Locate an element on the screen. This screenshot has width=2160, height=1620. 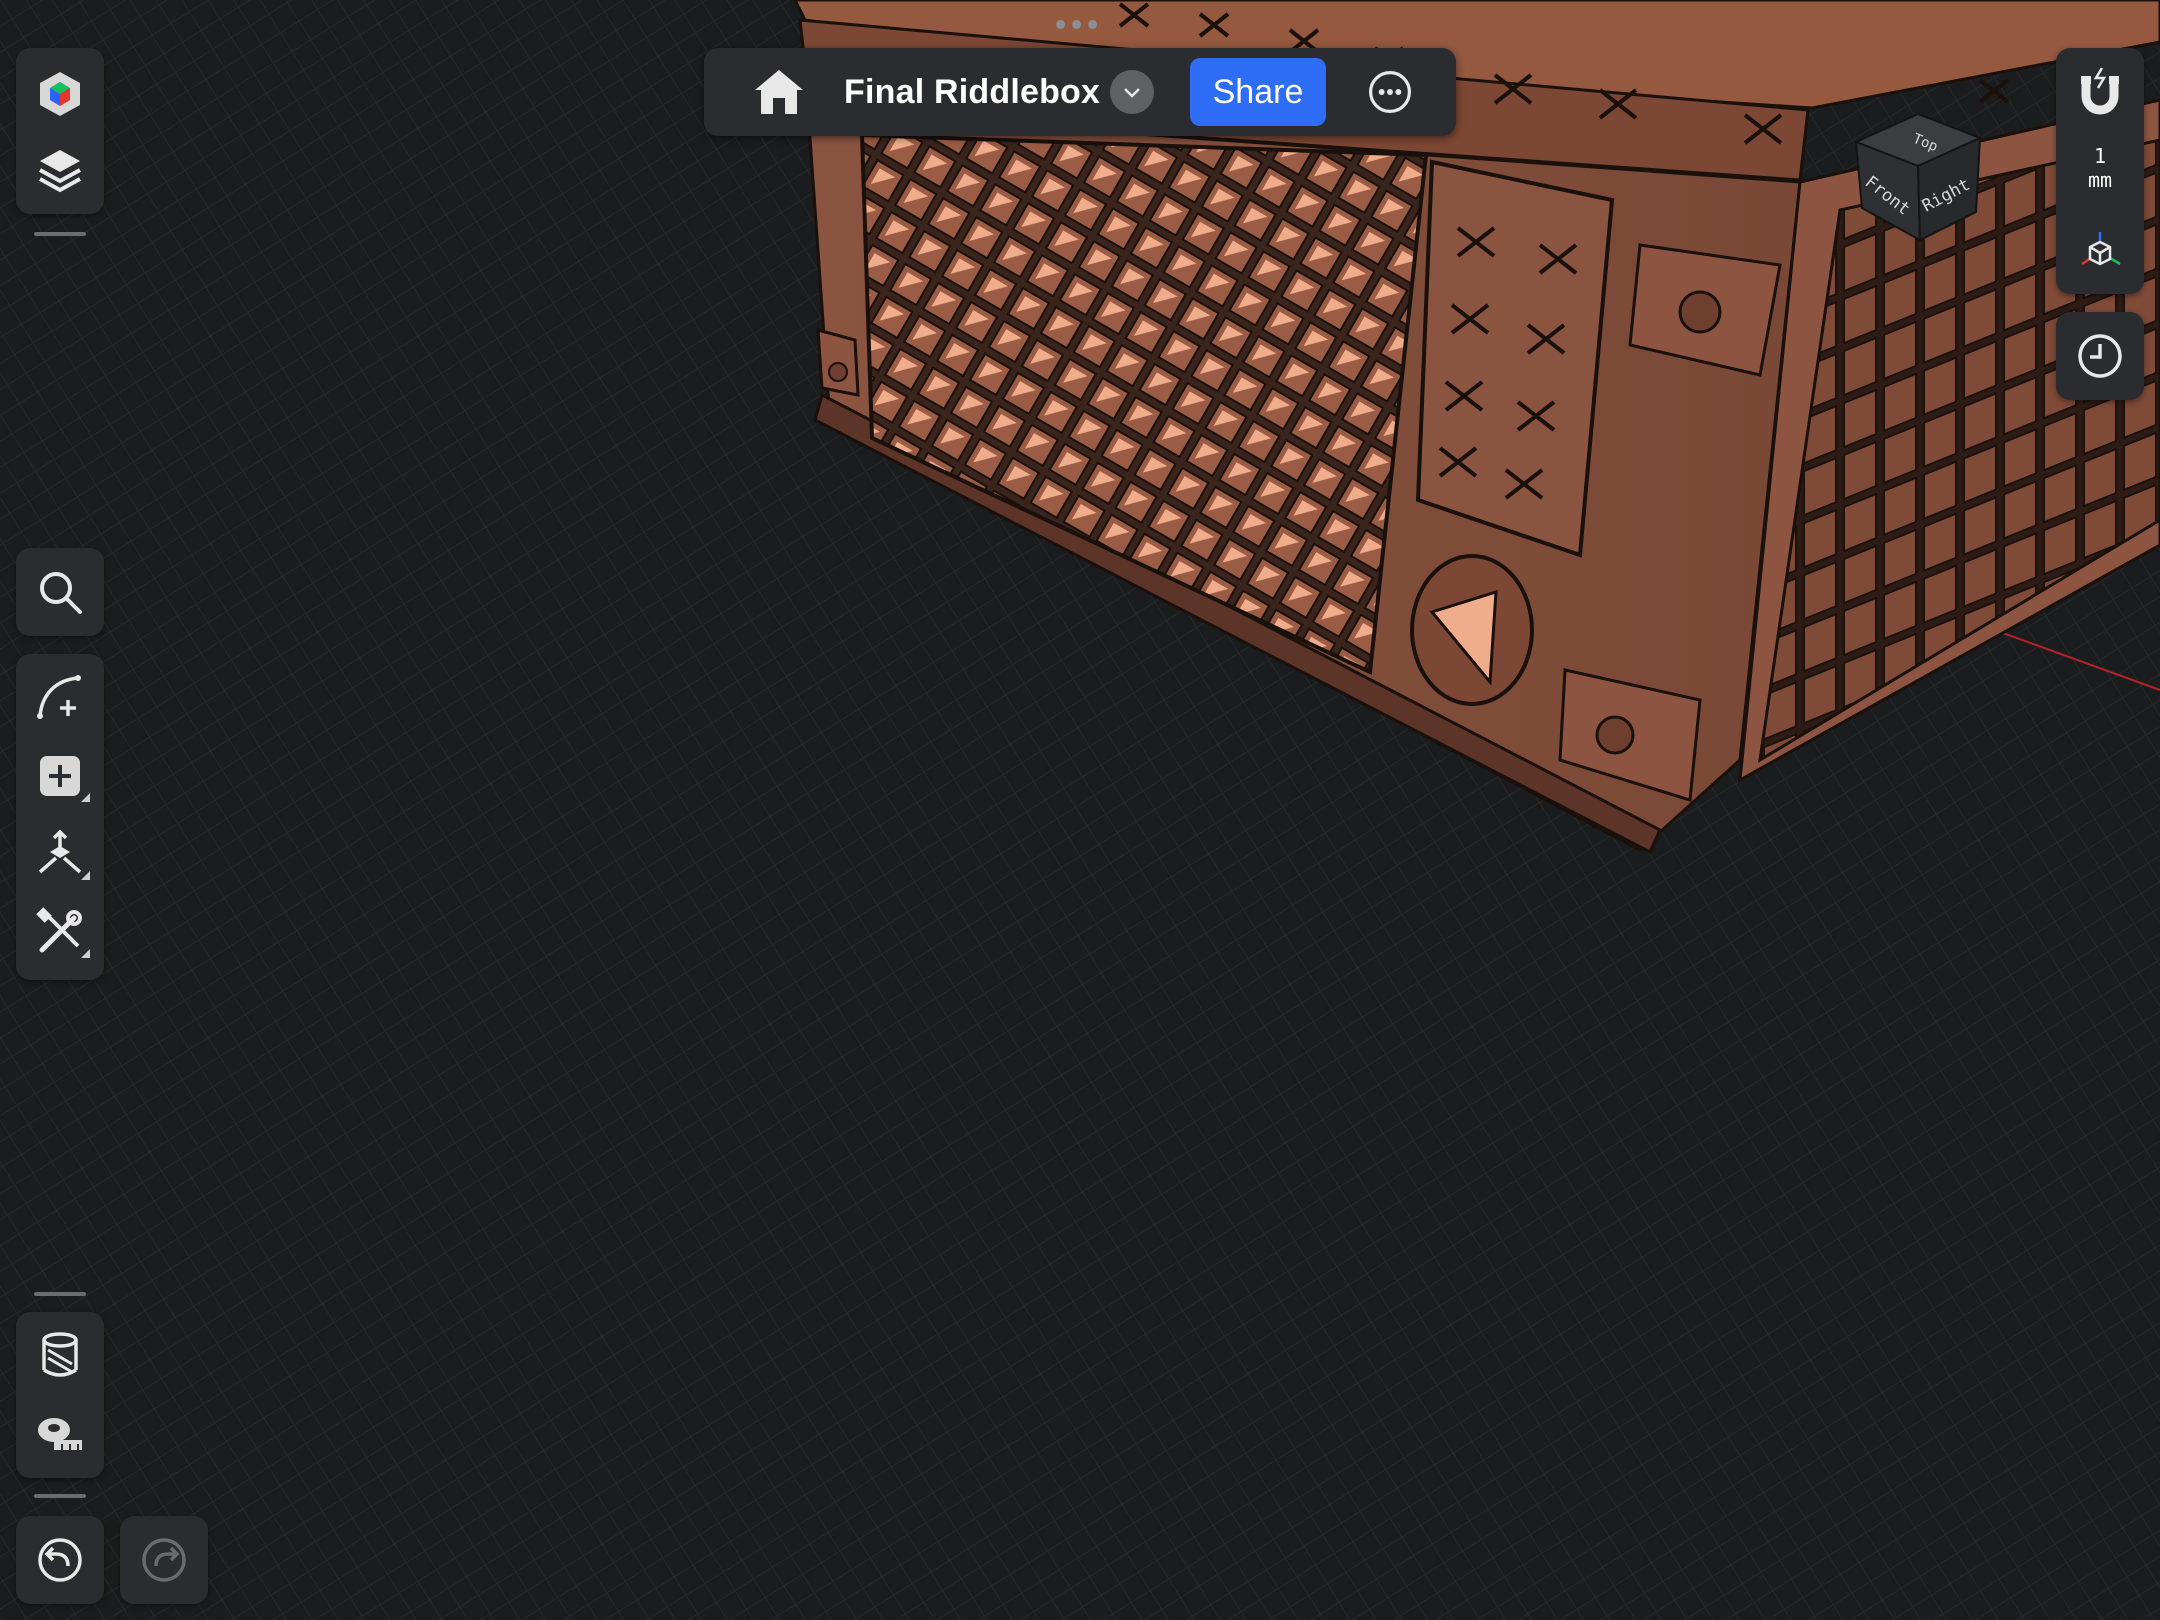
view-cube: Top Front Right is located at coordinates (1918, 178).